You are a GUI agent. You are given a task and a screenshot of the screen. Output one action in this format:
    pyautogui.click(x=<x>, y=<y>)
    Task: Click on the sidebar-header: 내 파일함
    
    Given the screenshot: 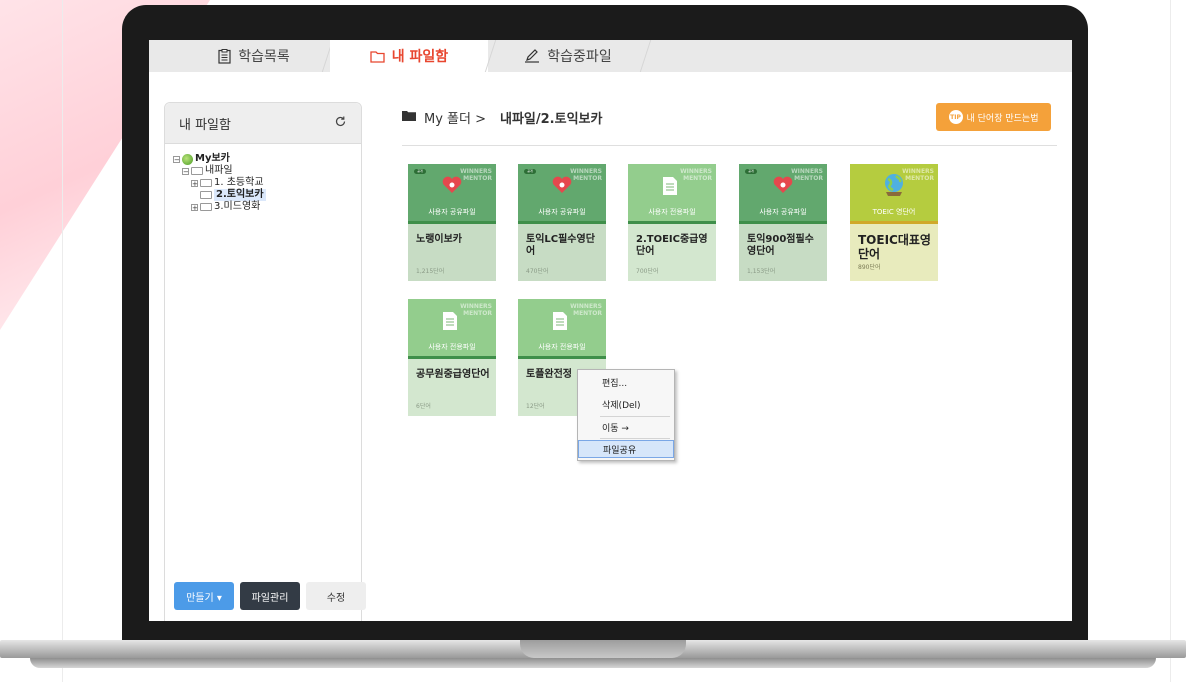 What is the action you would take?
    pyautogui.click(x=263, y=123)
    